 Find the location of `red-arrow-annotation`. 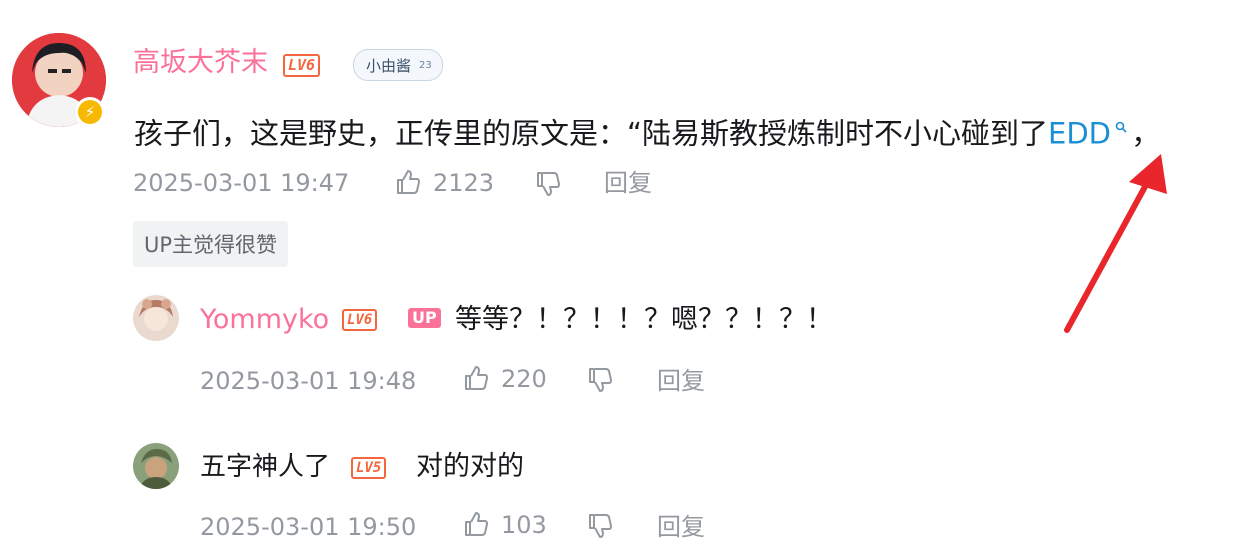

red-arrow-annotation is located at coordinates (1115, 243).